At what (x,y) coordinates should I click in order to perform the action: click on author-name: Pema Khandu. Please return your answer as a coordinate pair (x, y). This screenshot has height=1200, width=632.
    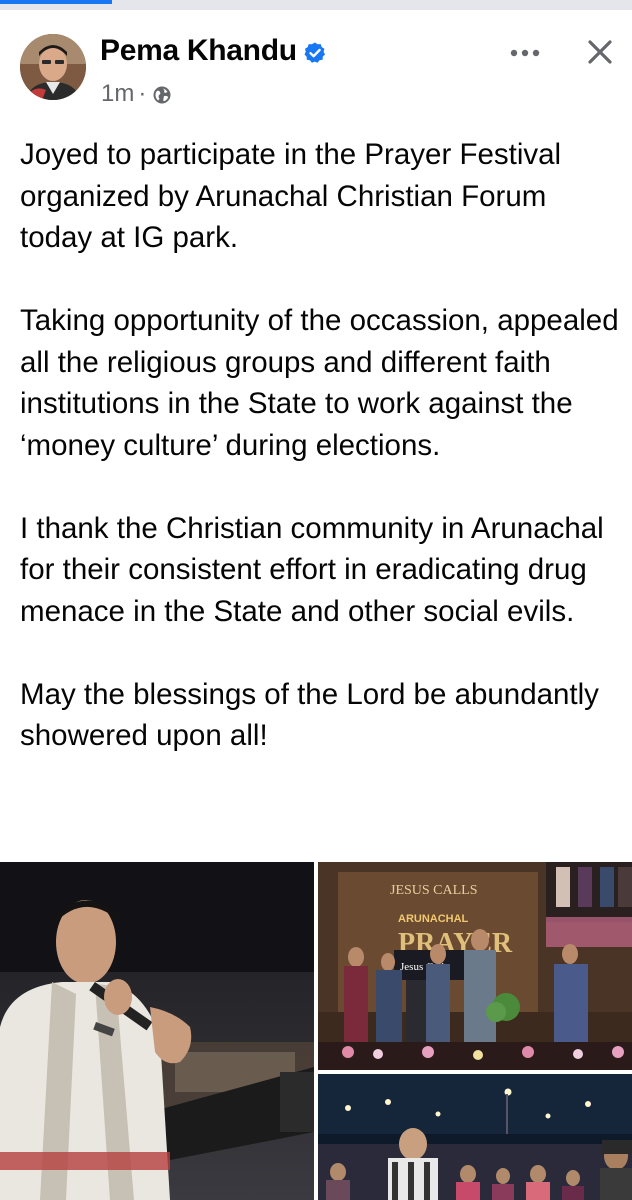
    Looking at the image, I should click on (198, 51).